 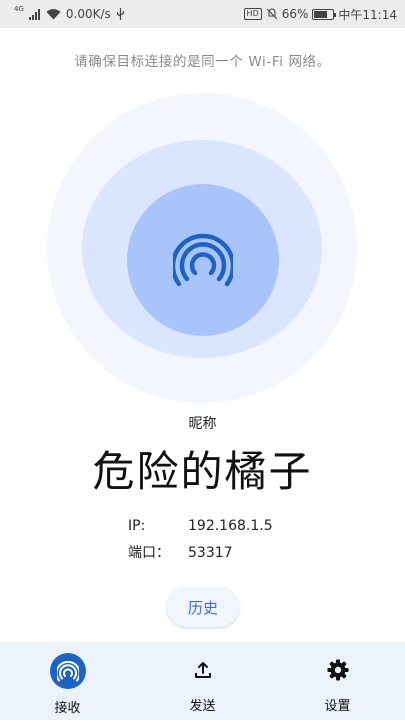 I want to click on bottom-nav: 接收 发送 设置, so click(x=202, y=681).